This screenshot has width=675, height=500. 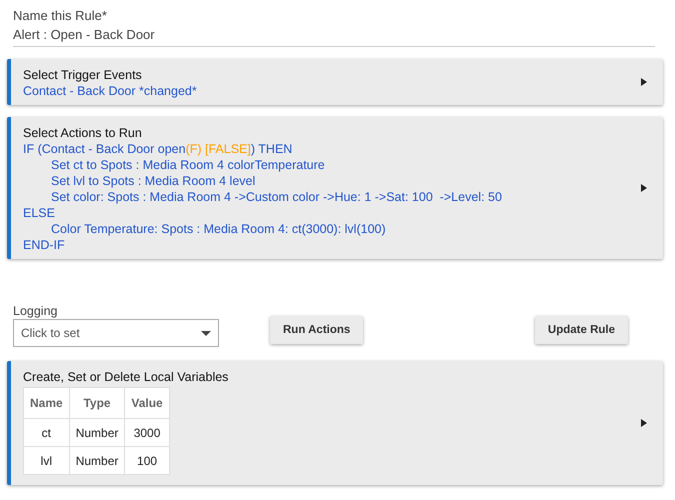 I want to click on logging-dropdown: Click to set, so click(x=116, y=333).